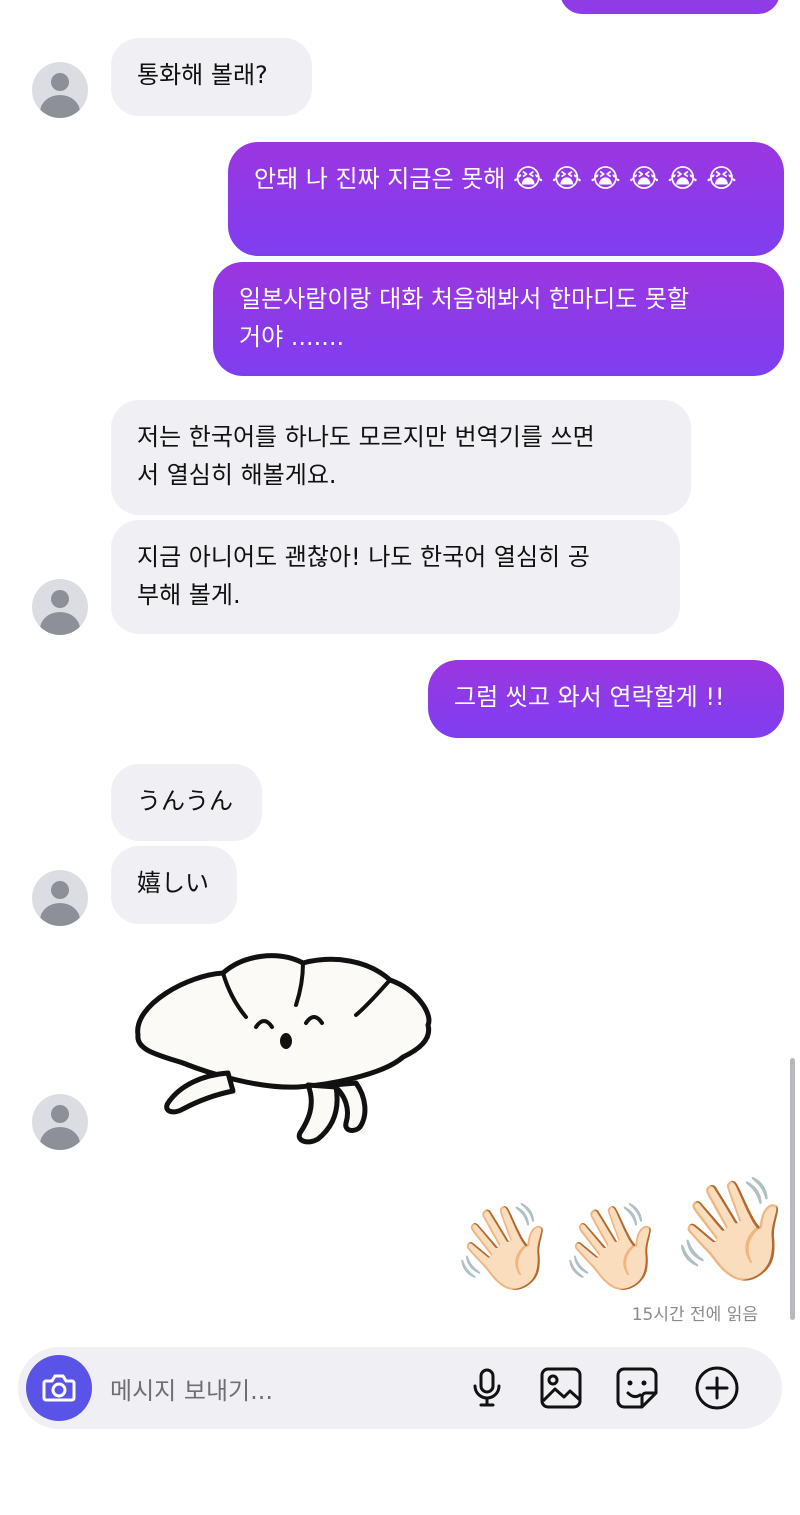 The height and width of the screenshot is (1515, 800). I want to click on message-text: 안돼 나 진짜 지금은 못해, so click(380, 179).